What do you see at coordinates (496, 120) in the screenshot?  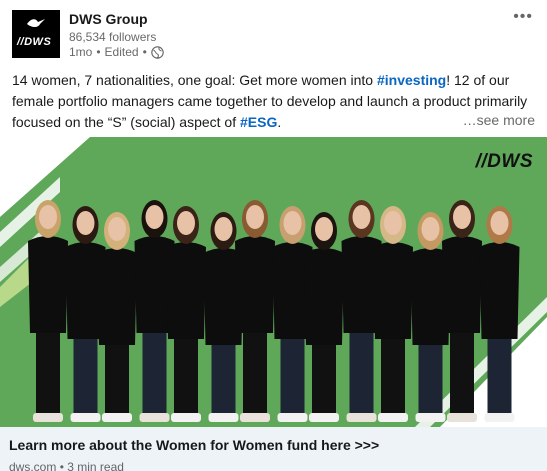 I see `see-more-link: …see more` at bounding box center [496, 120].